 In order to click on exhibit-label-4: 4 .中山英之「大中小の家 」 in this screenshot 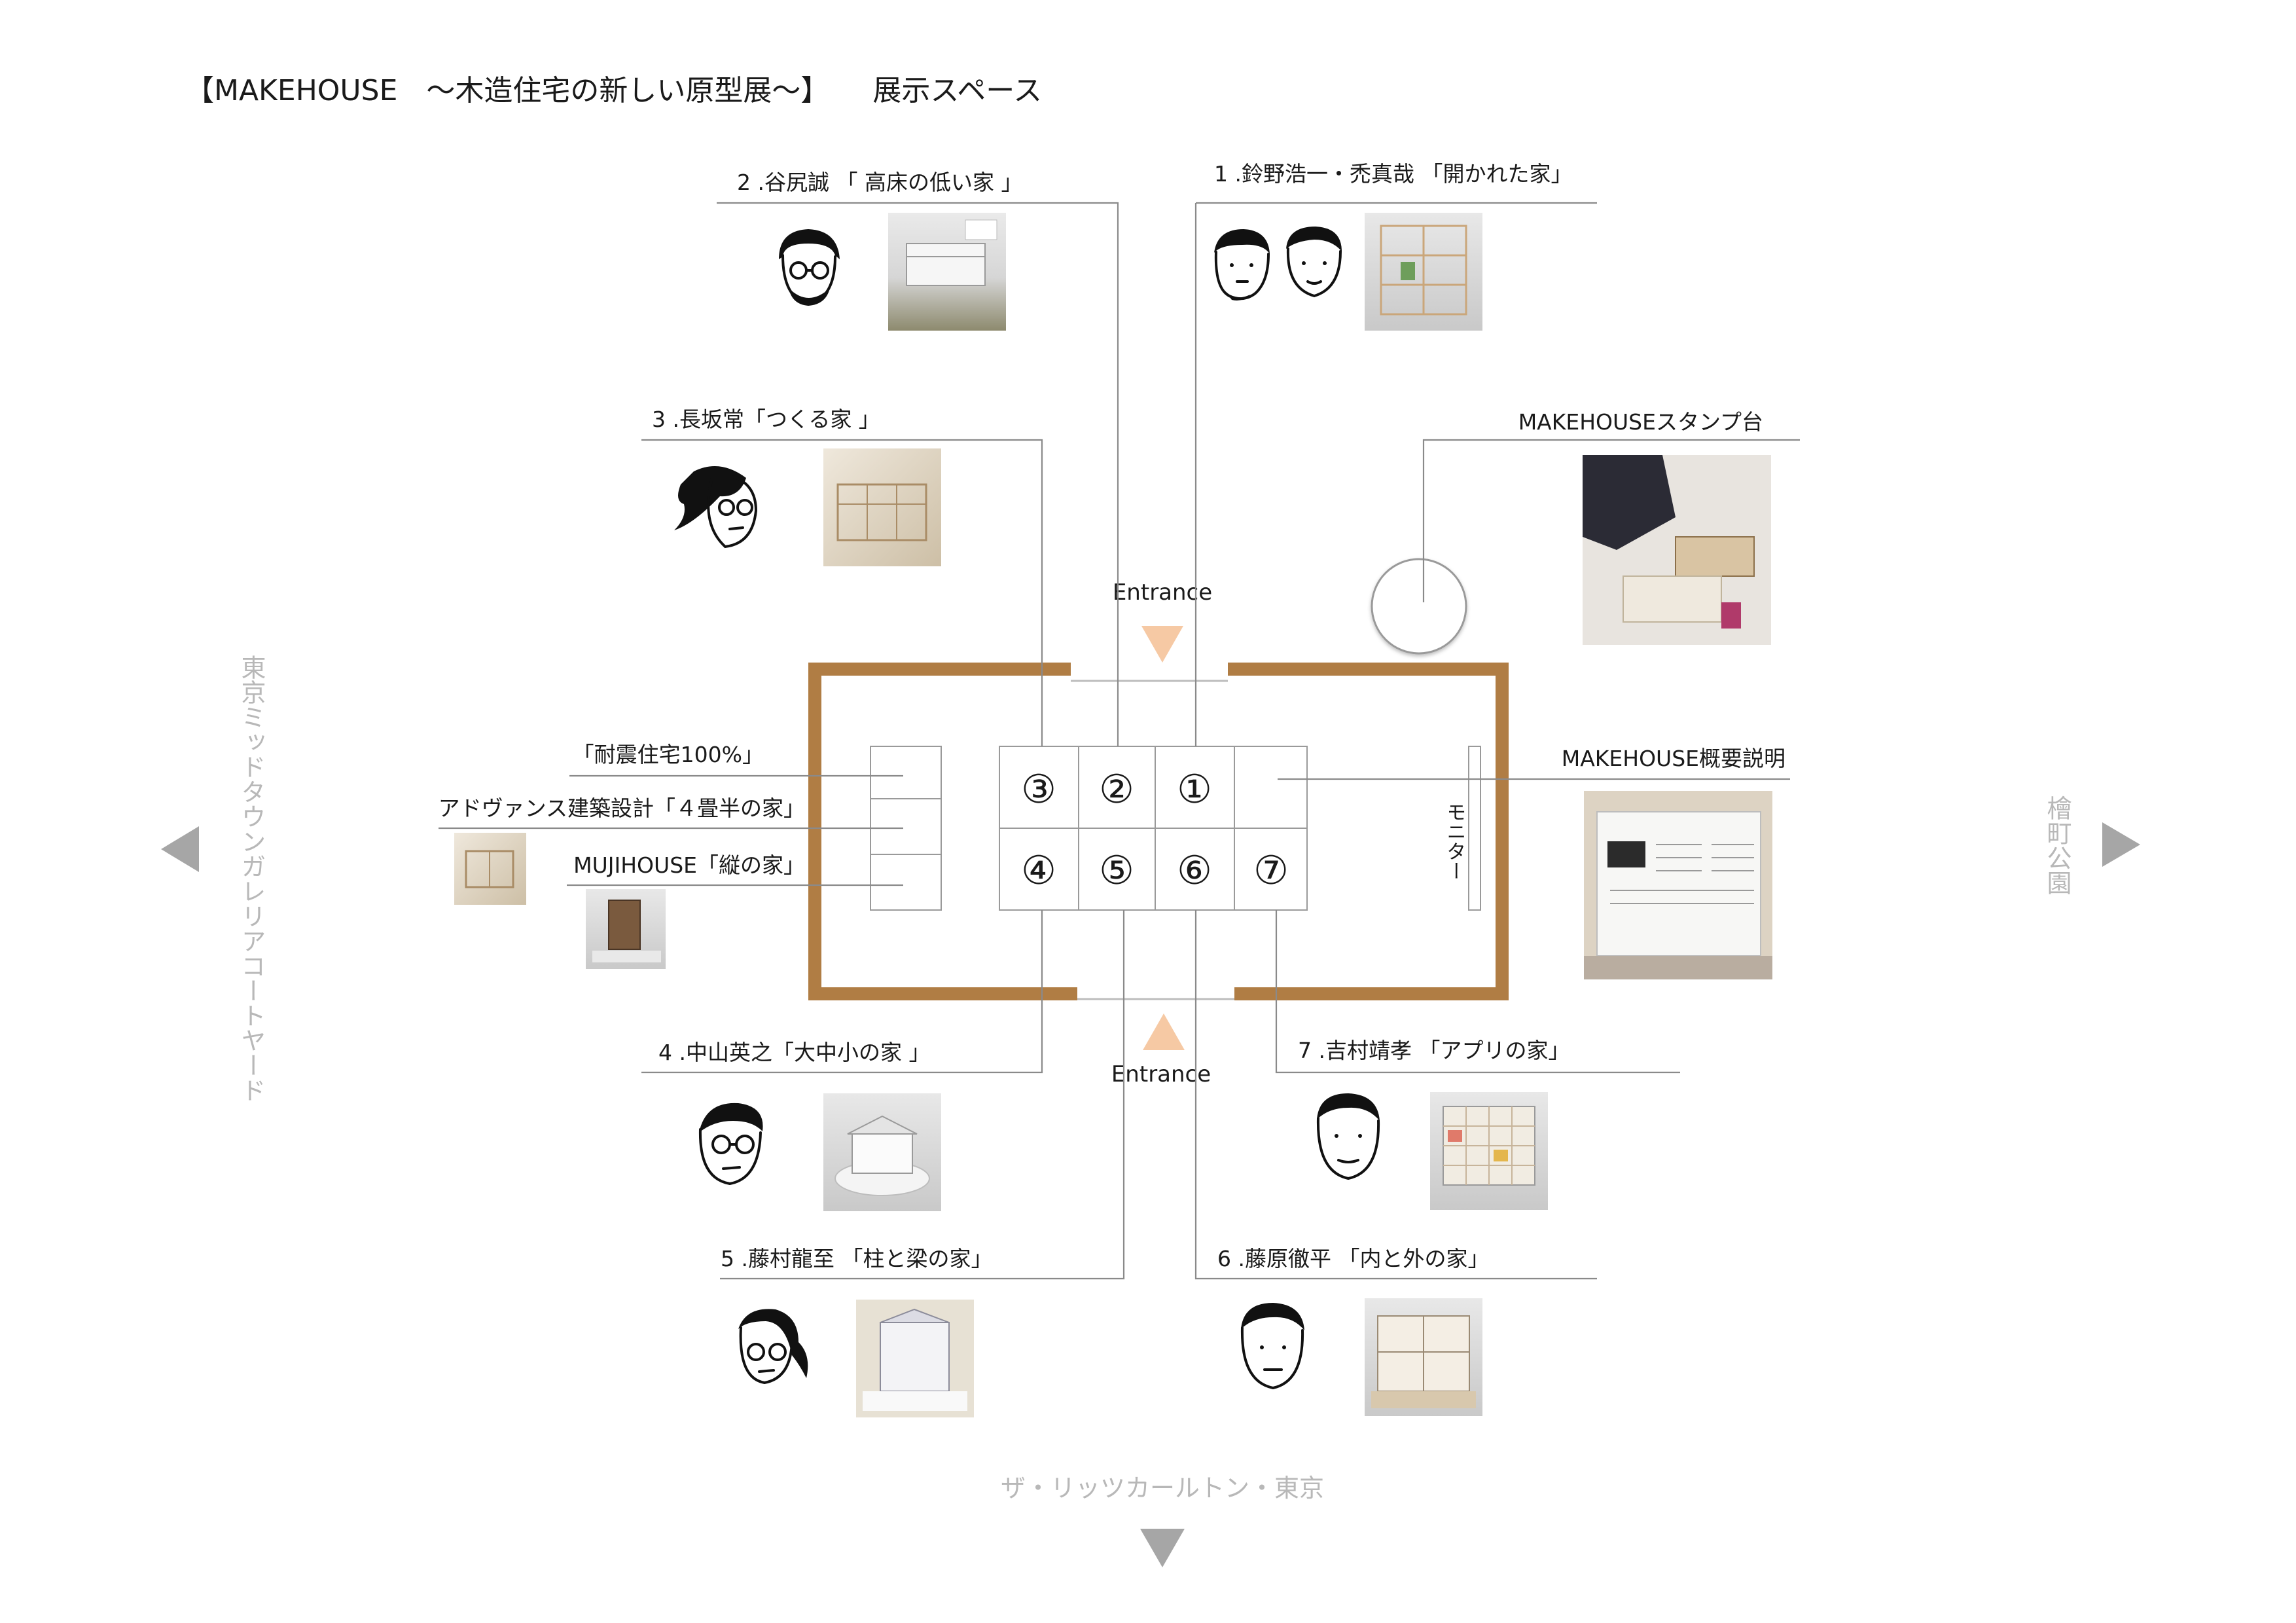, I will do `click(794, 1052)`.